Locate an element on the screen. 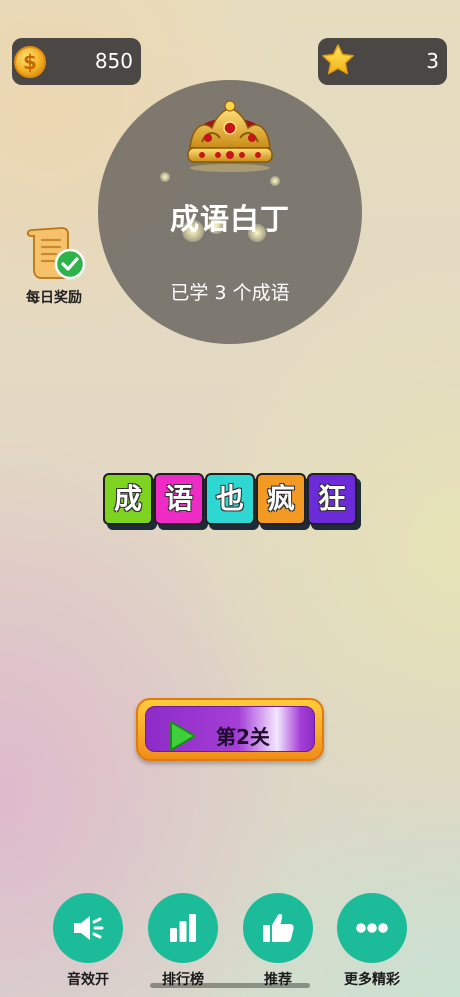  more-games-button: 更多精彩 is located at coordinates (371, 943).